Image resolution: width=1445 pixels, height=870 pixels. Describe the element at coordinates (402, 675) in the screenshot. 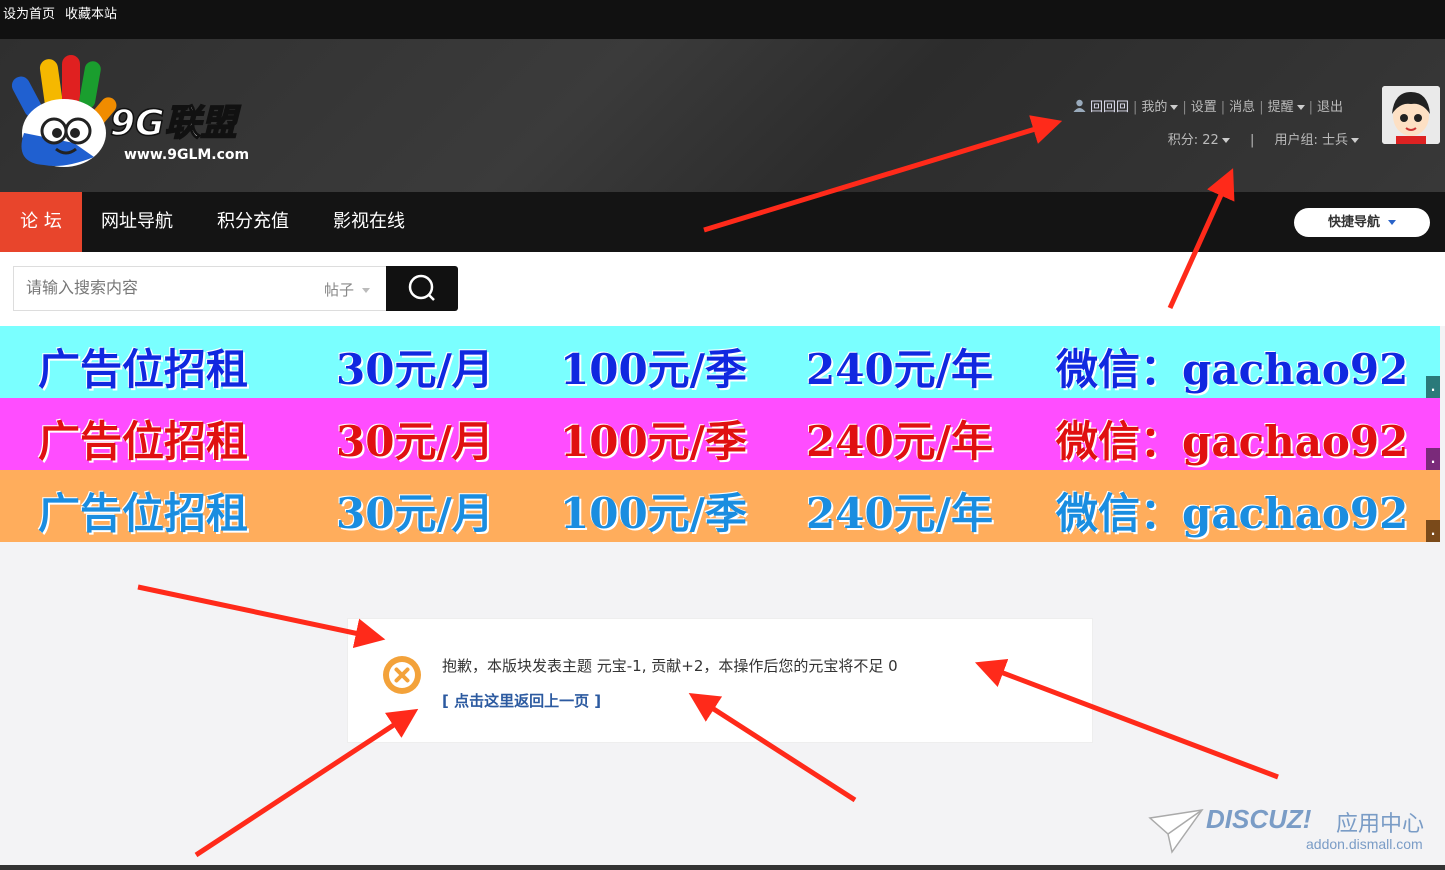

I see `error-icon` at that location.